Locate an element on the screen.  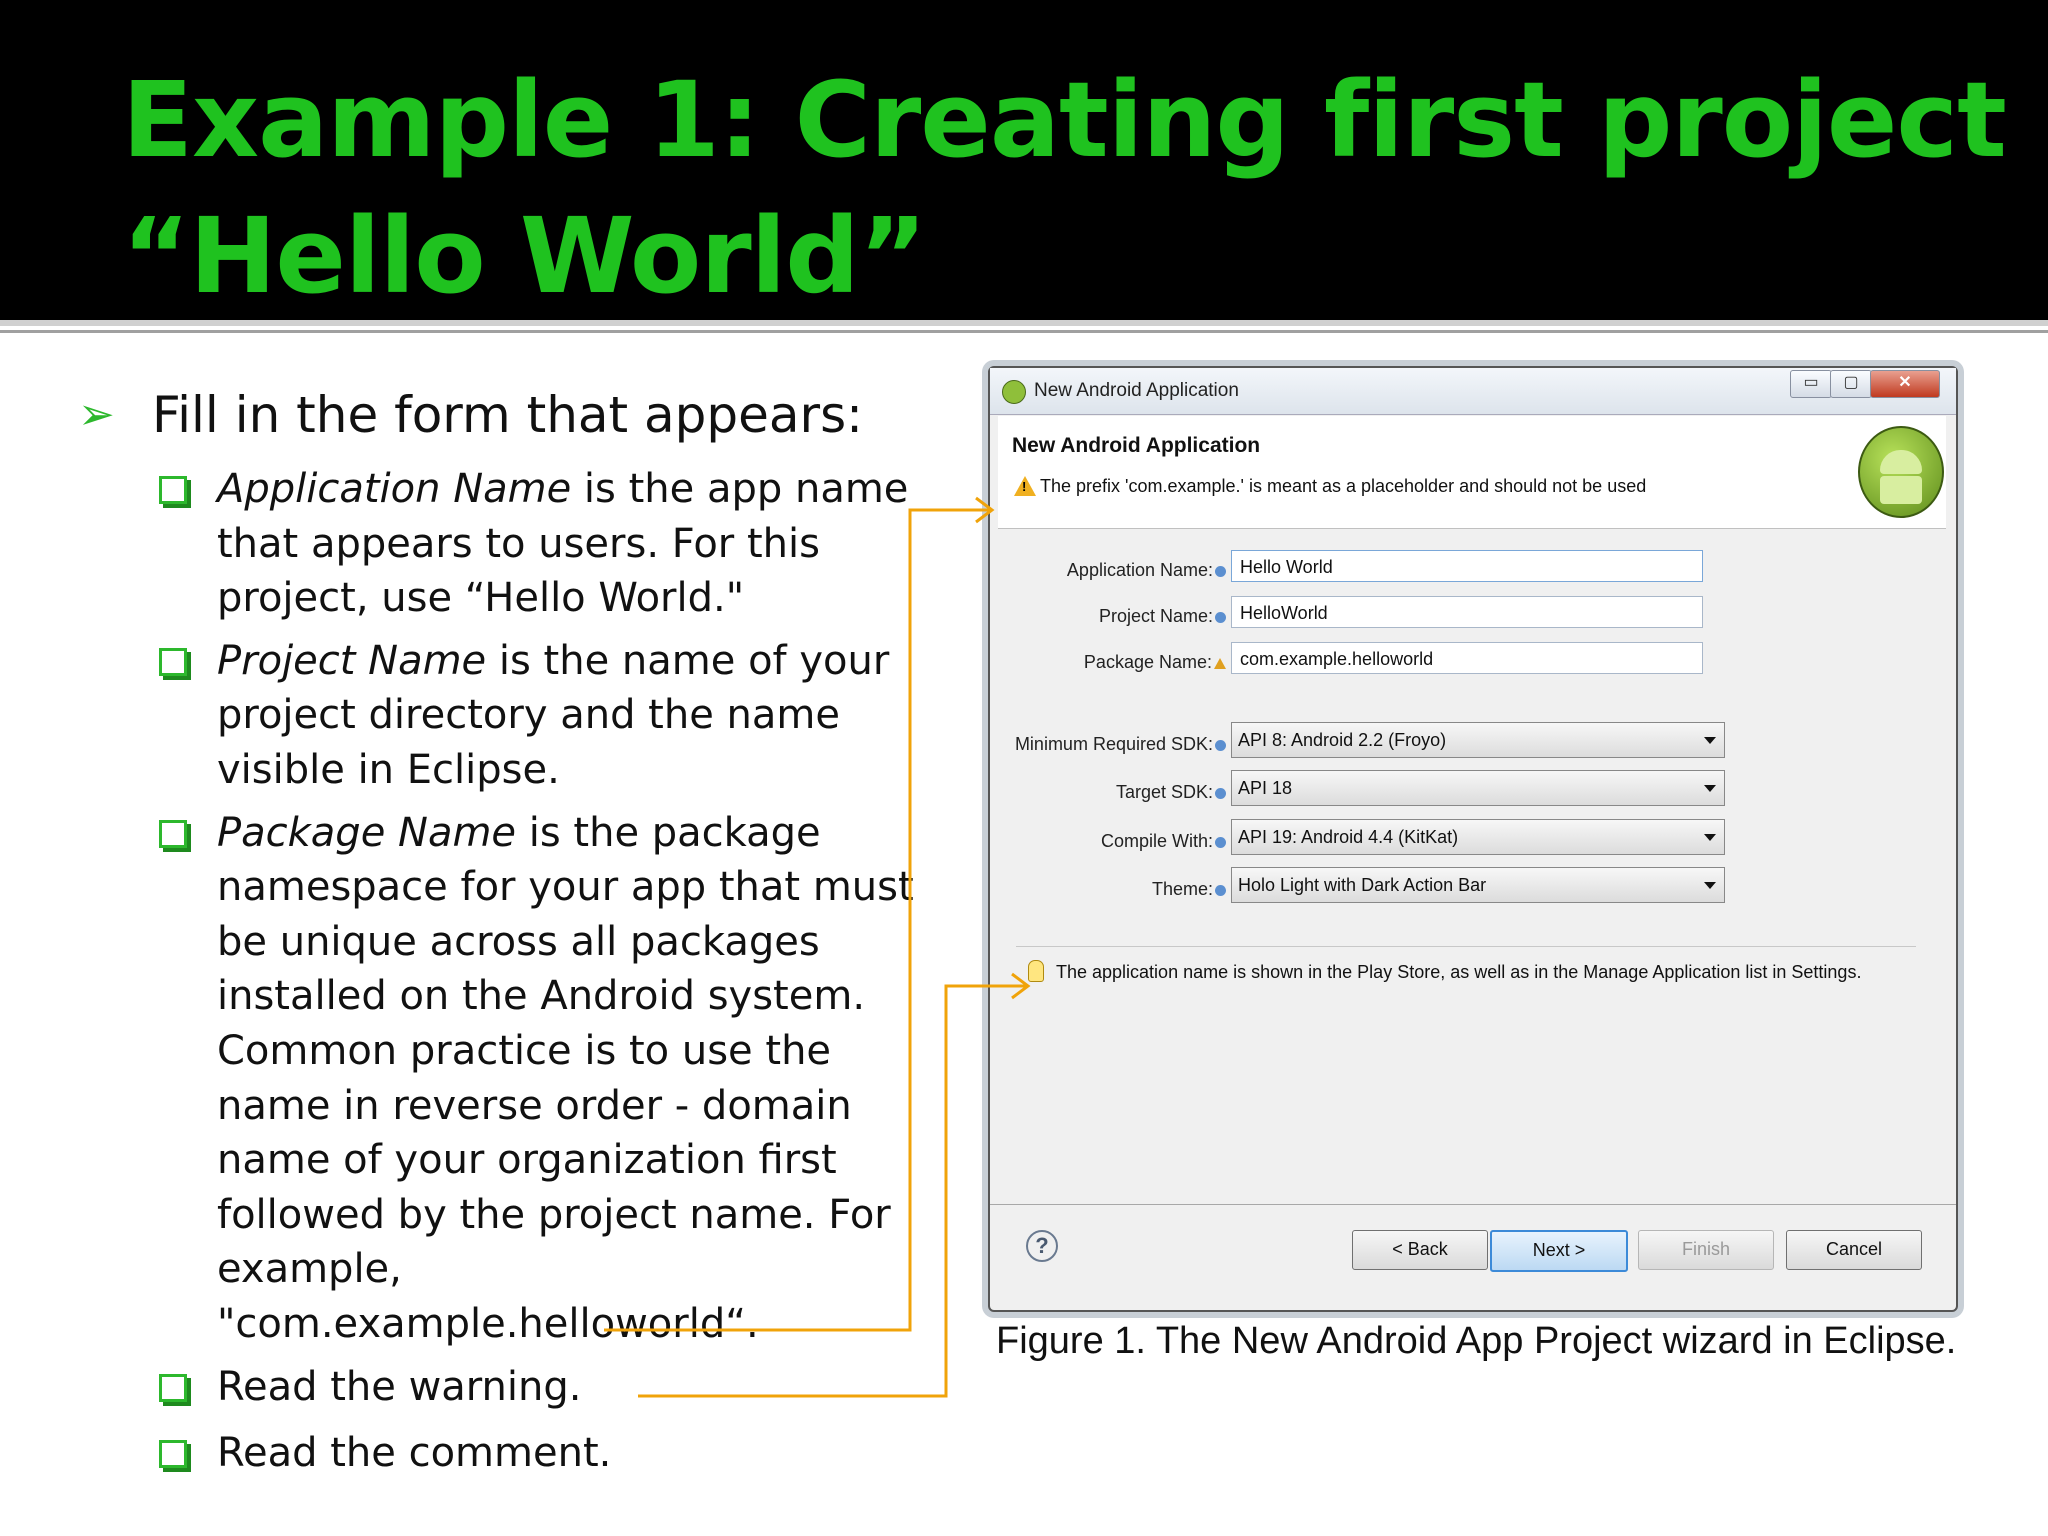
dialog-titlebar: New Android Application ▭ ▢ ✕ is located at coordinates (1473, 391).